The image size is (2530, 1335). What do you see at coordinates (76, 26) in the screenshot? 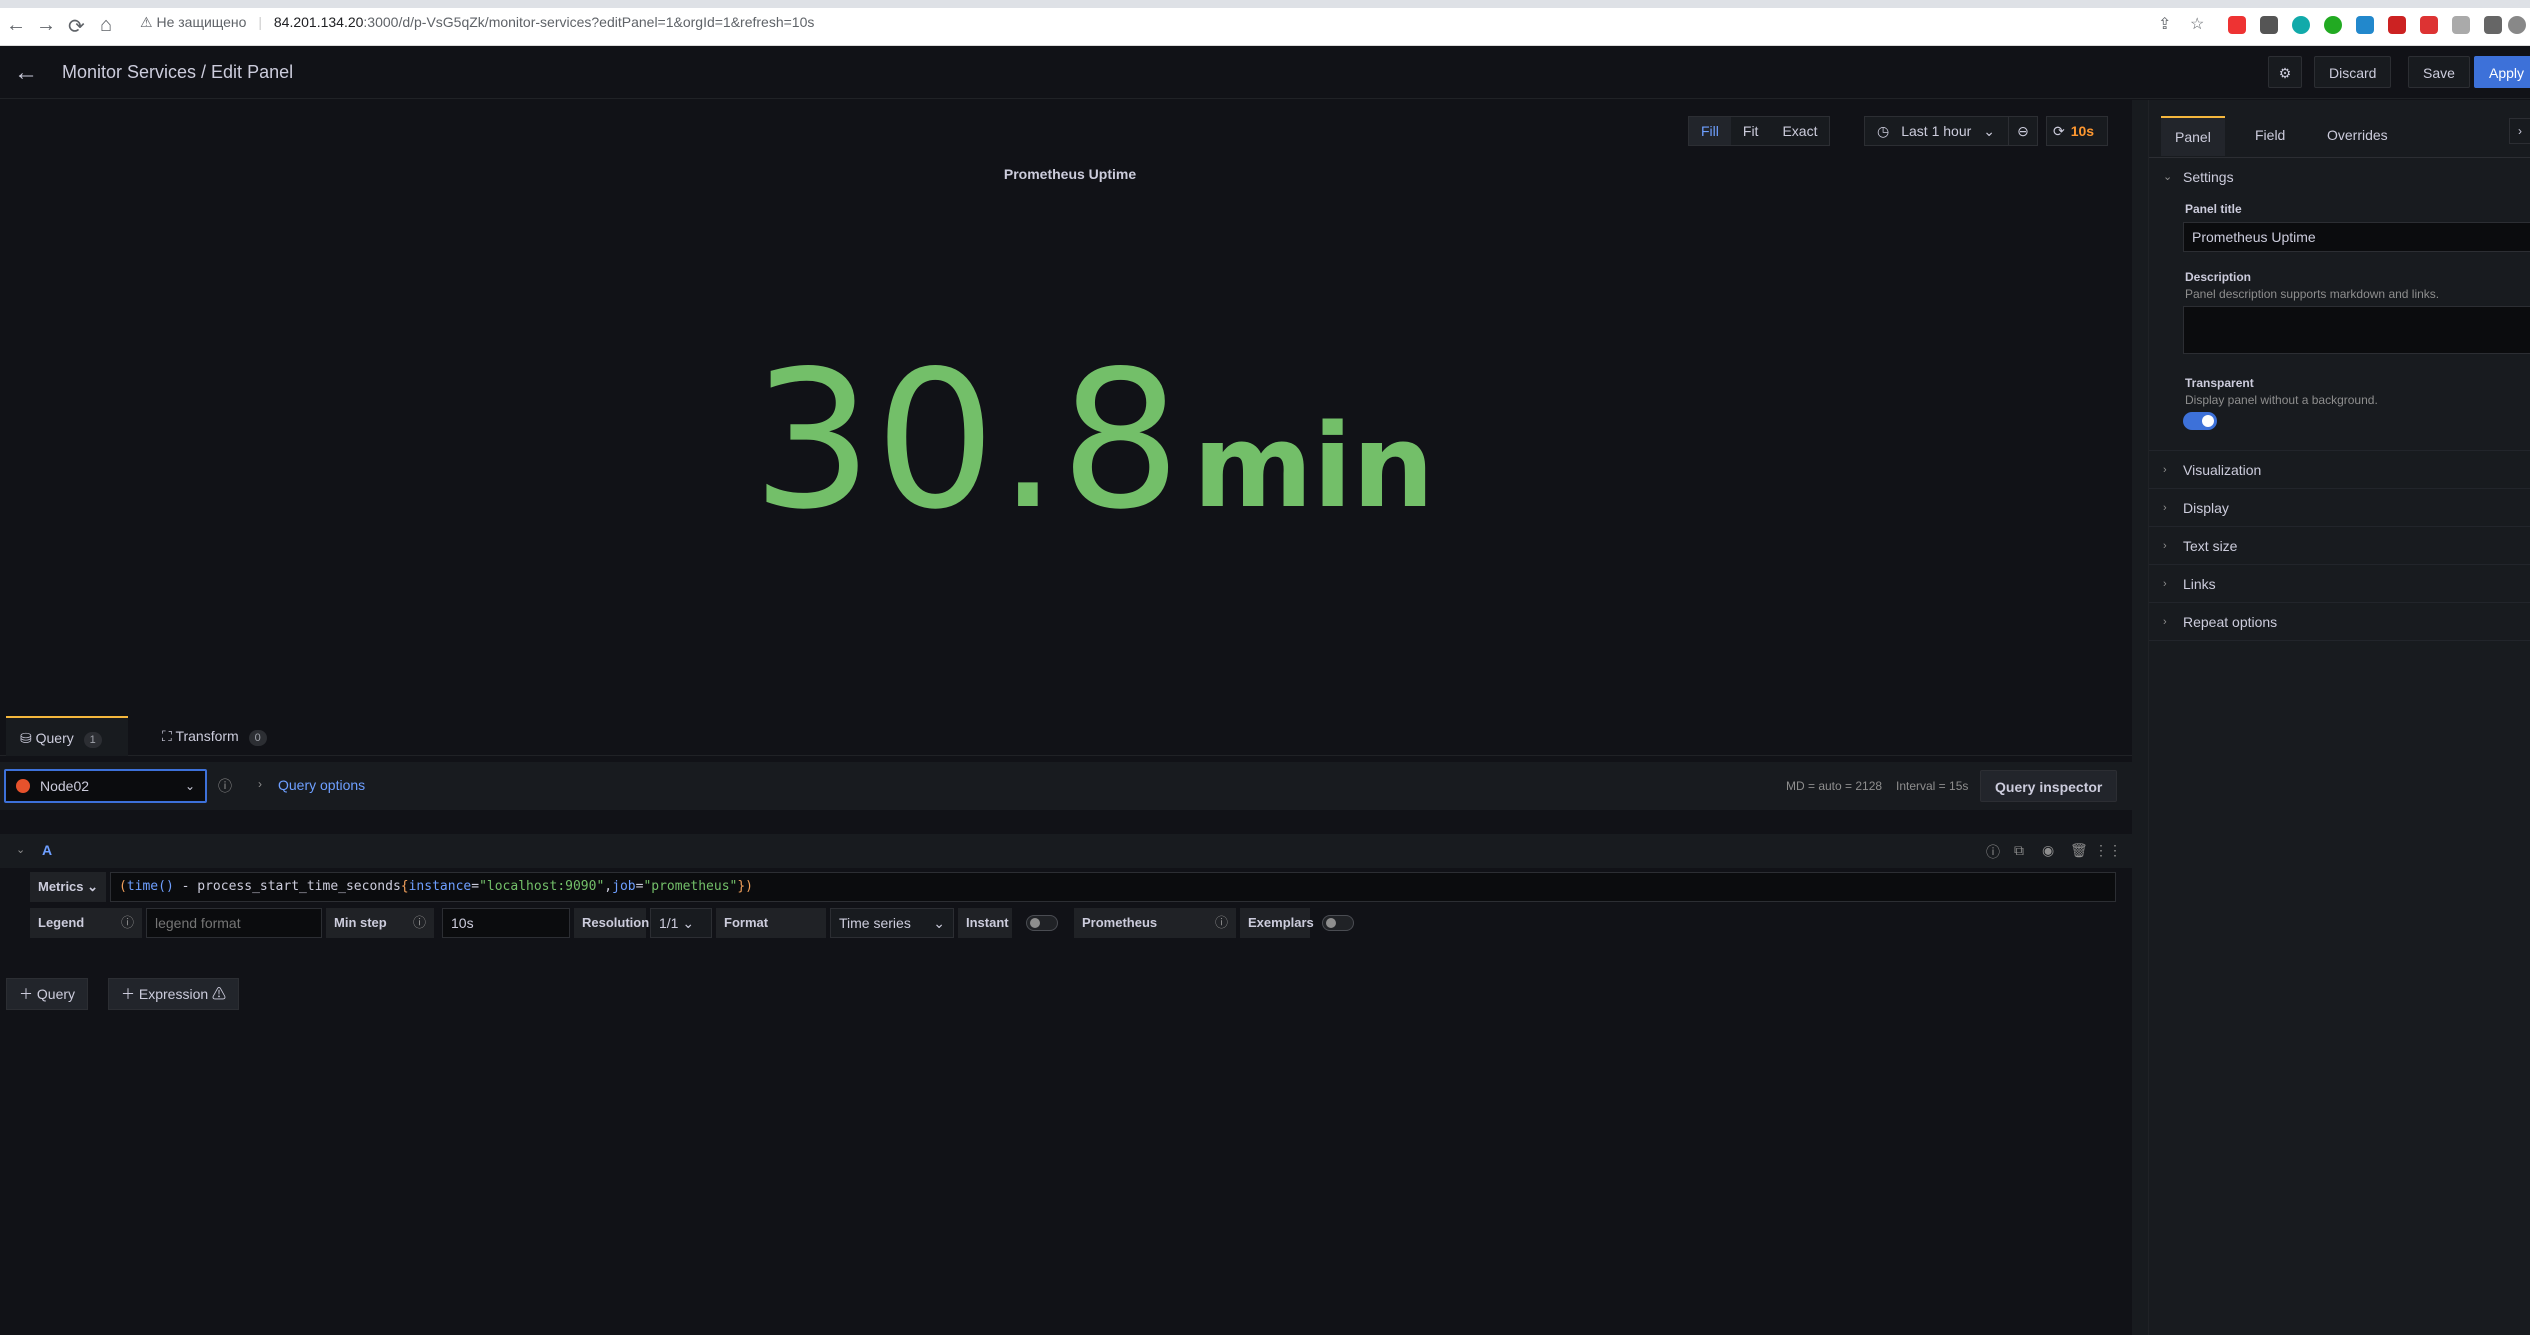
I see `browser-reload-icon: ⟳` at bounding box center [76, 26].